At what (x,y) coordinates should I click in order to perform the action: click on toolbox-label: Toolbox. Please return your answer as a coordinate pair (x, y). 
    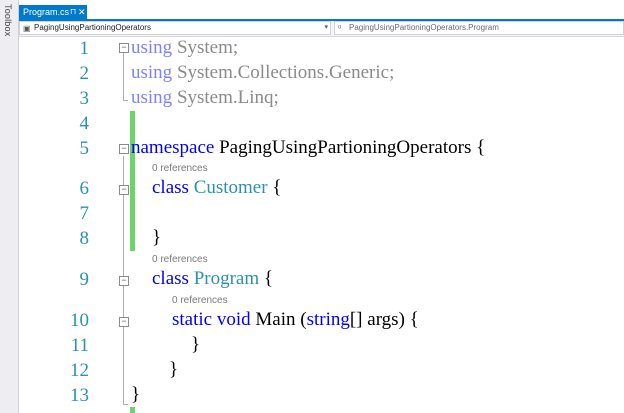
    Looking at the image, I should click on (8, 20).